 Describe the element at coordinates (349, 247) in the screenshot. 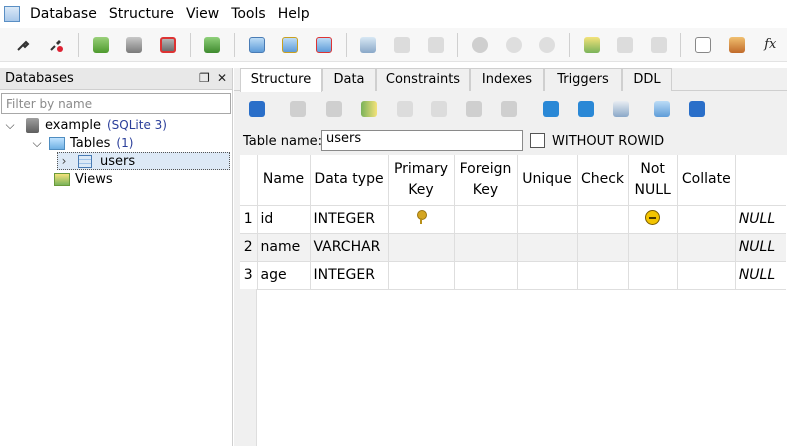

I see `cell-data-type: VARCHAR` at that location.